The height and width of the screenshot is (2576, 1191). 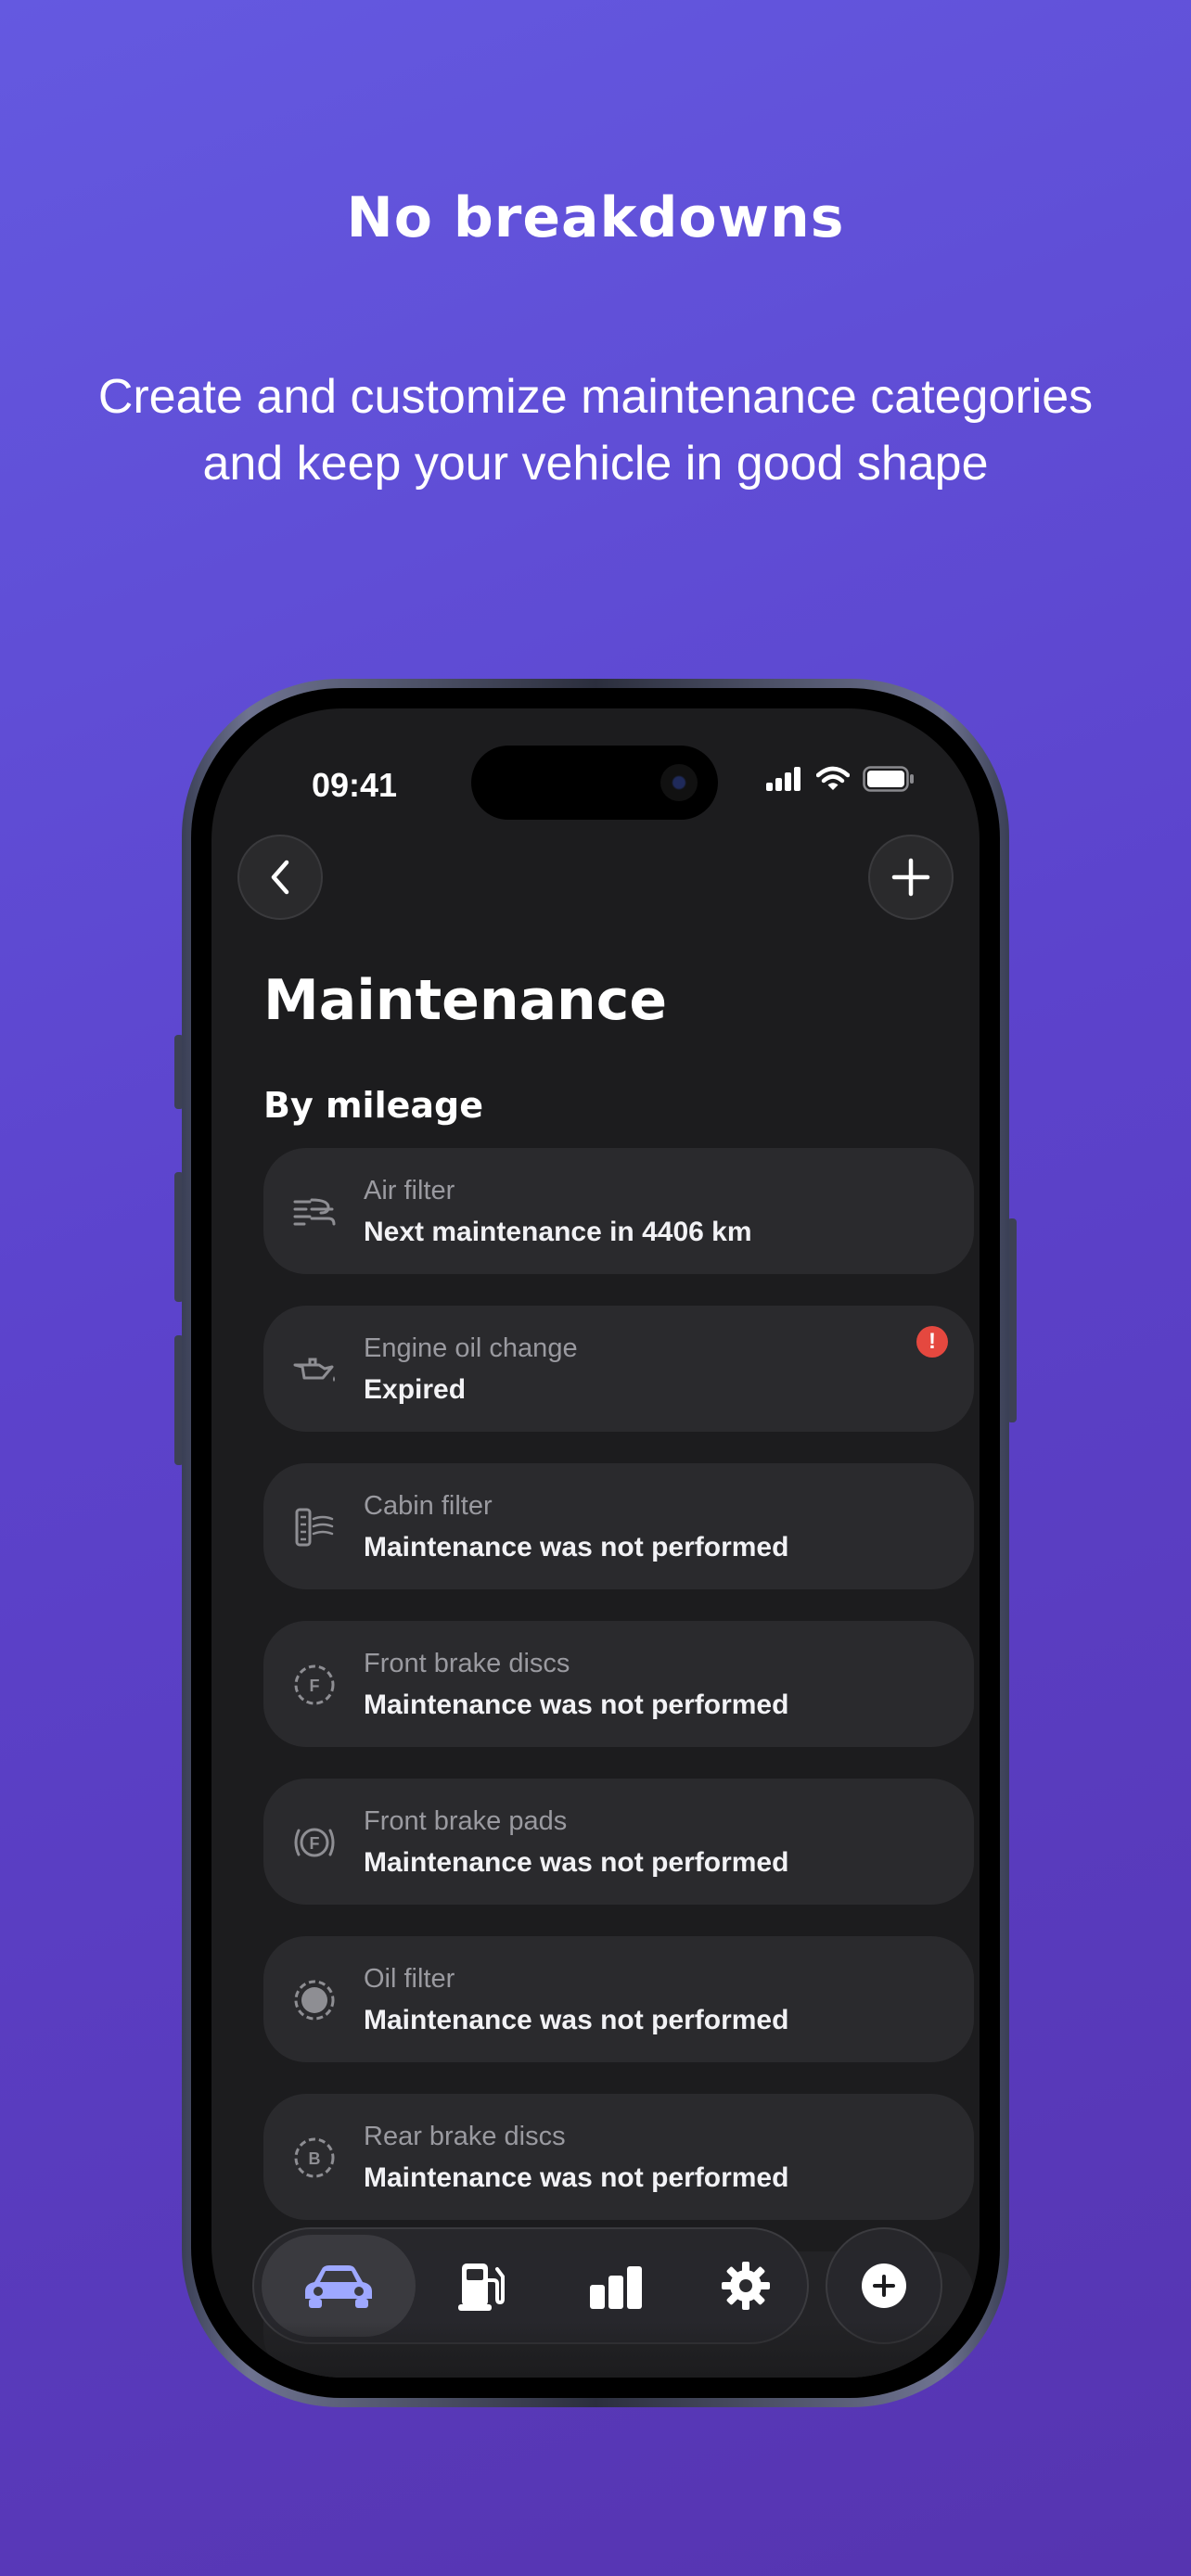 I want to click on svg-text: B, so click(x=315, y=2158).